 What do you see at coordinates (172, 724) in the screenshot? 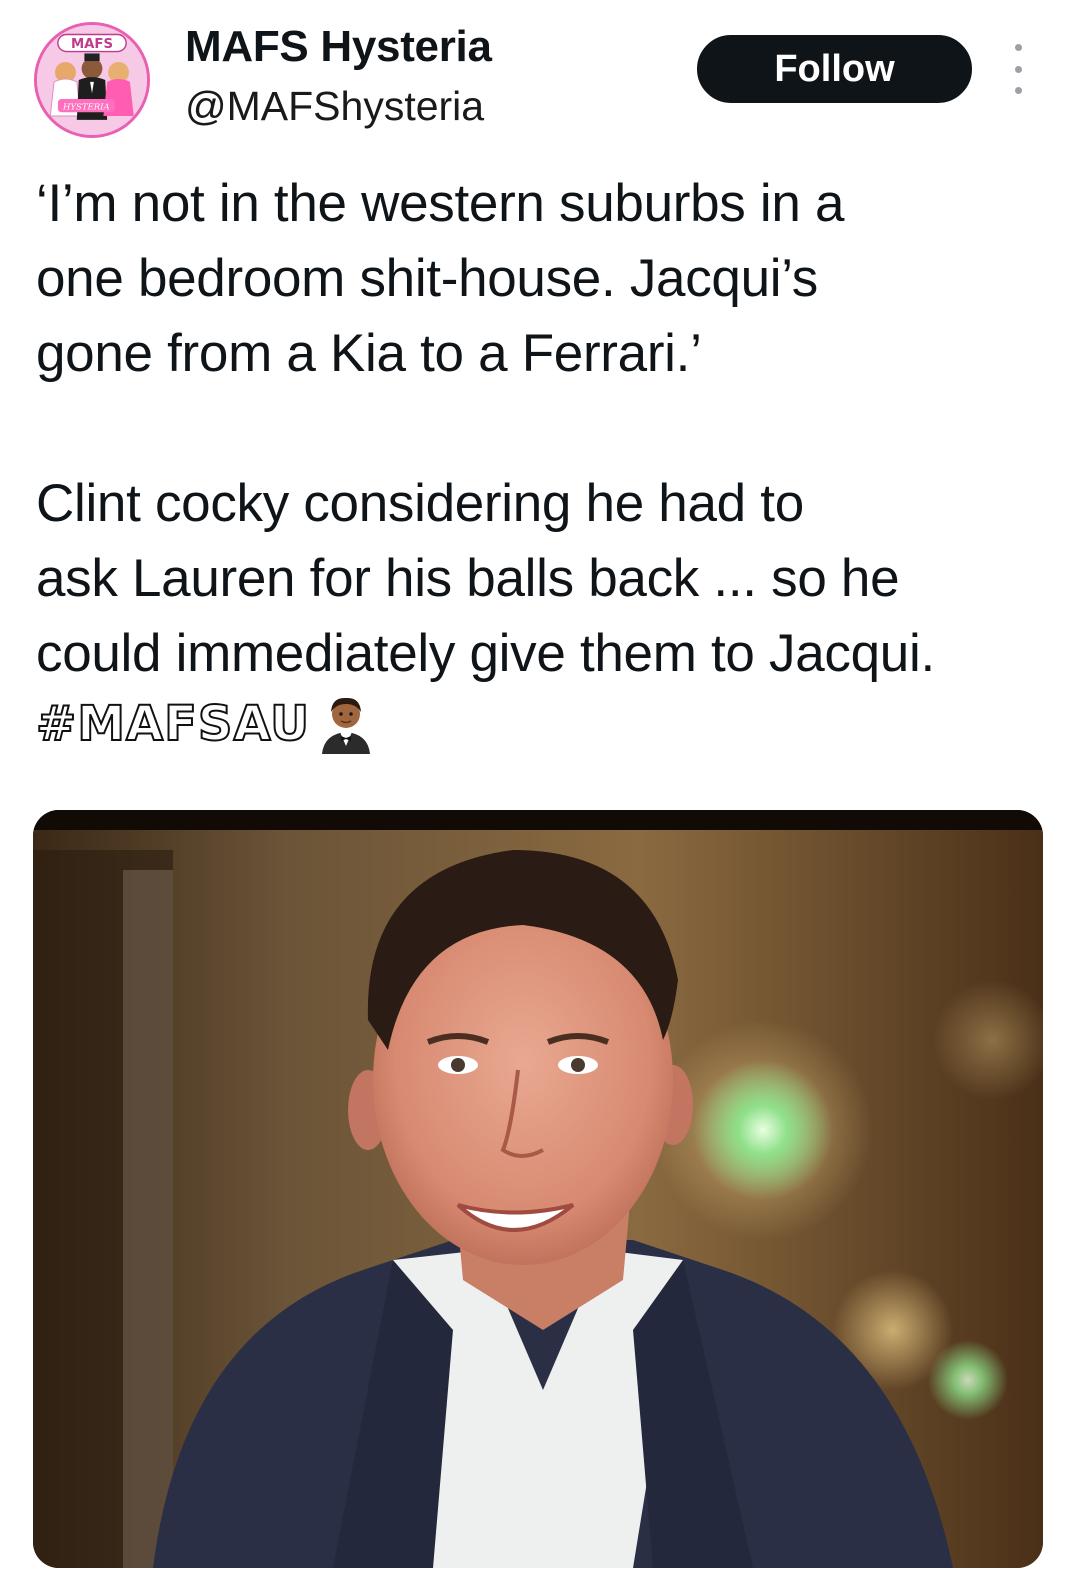
I see `hashtag-link: #MAFSAU` at bounding box center [172, 724].